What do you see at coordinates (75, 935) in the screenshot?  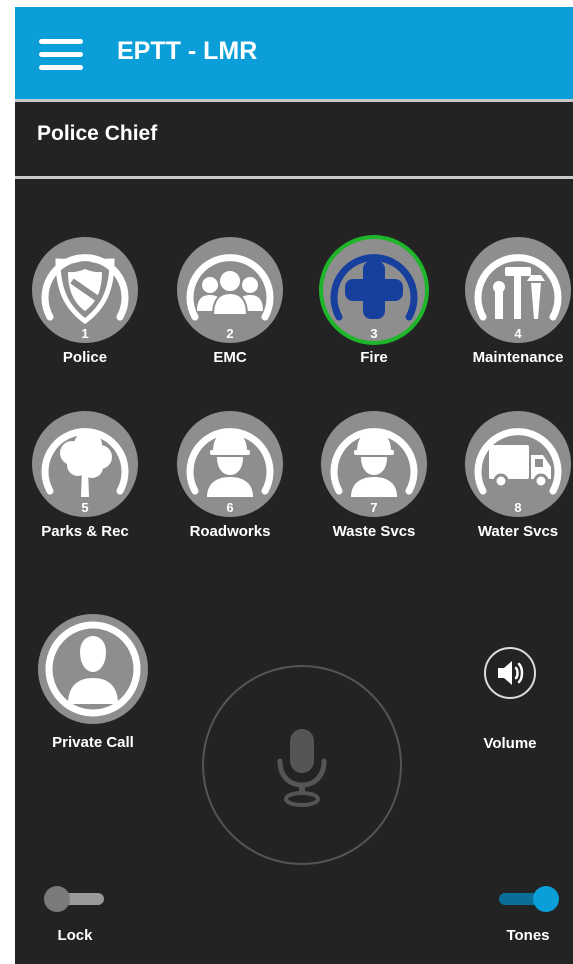 I see `lock-label: Lock` at bounding box center [75, 935].